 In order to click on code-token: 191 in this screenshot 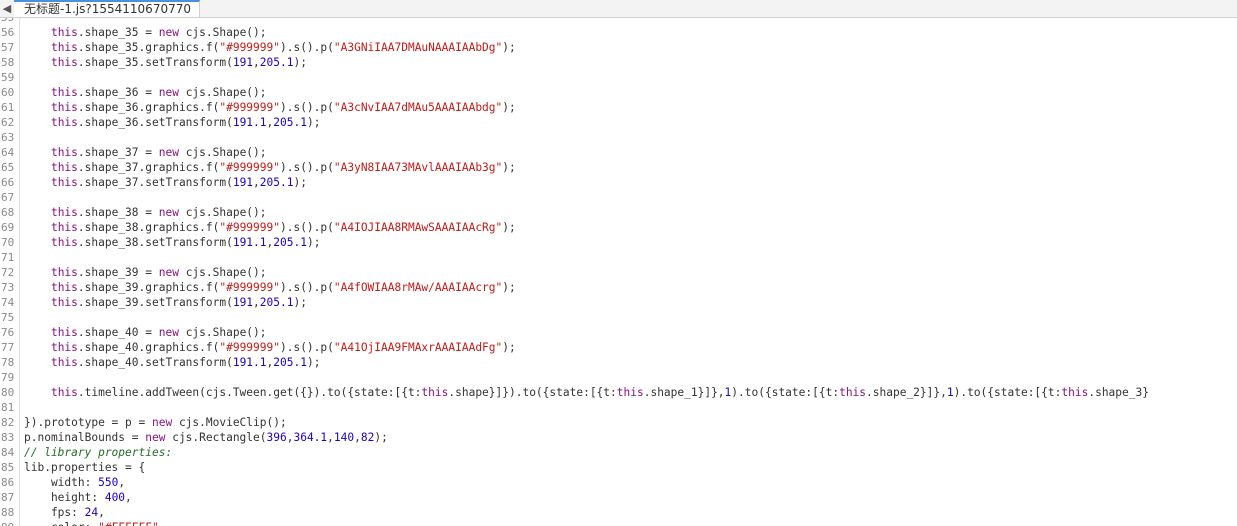, I will do `click(243, 302)`.